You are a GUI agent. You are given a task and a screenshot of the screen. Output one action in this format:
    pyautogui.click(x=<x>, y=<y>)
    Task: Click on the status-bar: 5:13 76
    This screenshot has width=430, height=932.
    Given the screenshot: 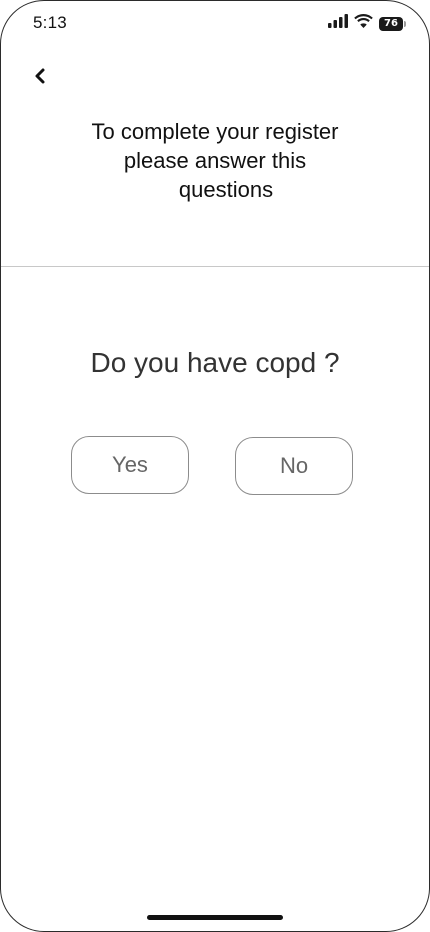 What is the action you would take?
    pyautogui.click(x=215, y=23)
    